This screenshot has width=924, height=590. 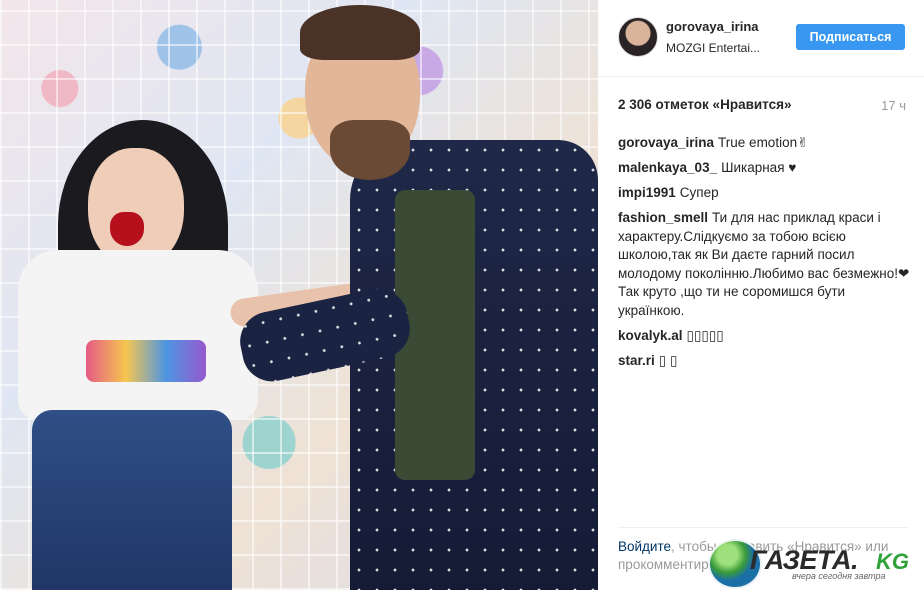 What do you see at coordinates (146, 361) in the screenshot?
I see `shirt-love-print` at bounding box center [146, 361].